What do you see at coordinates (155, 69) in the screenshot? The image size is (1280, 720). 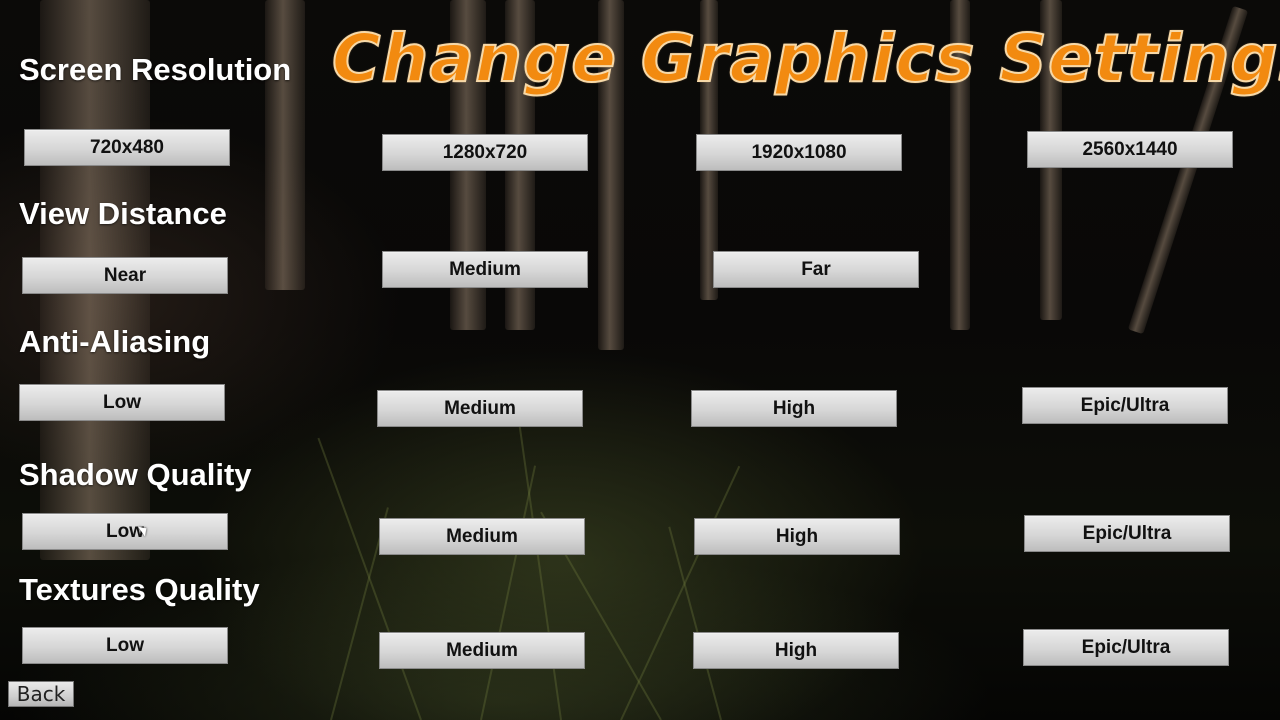 I see `label-screen-resolution: Screen Resolution` at bounding box center [155, 69].